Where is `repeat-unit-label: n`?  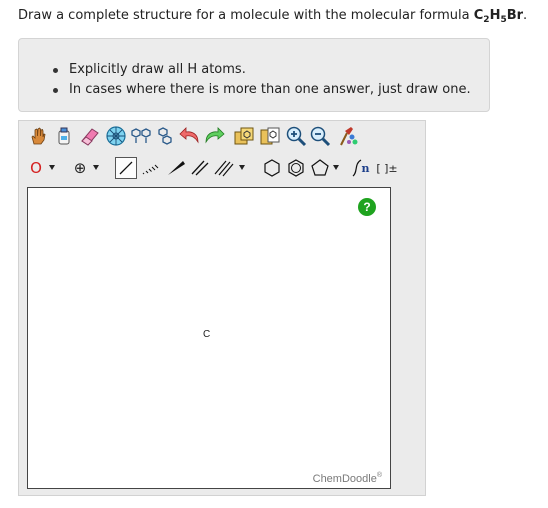
repeat-unit-label: n is located at coordinates (365, 168).